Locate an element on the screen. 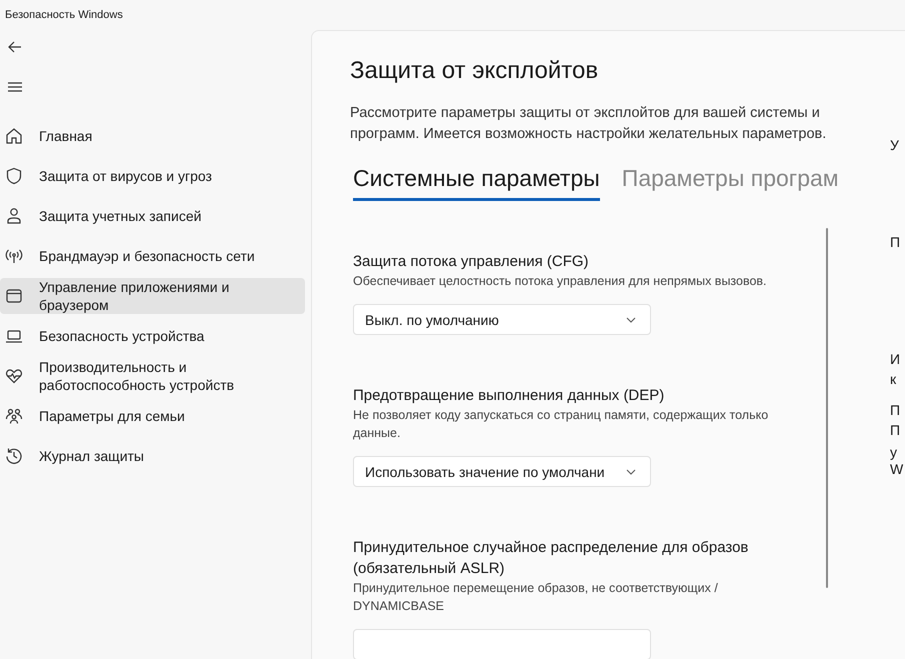  family-icon is located at coordinates (14, 416).